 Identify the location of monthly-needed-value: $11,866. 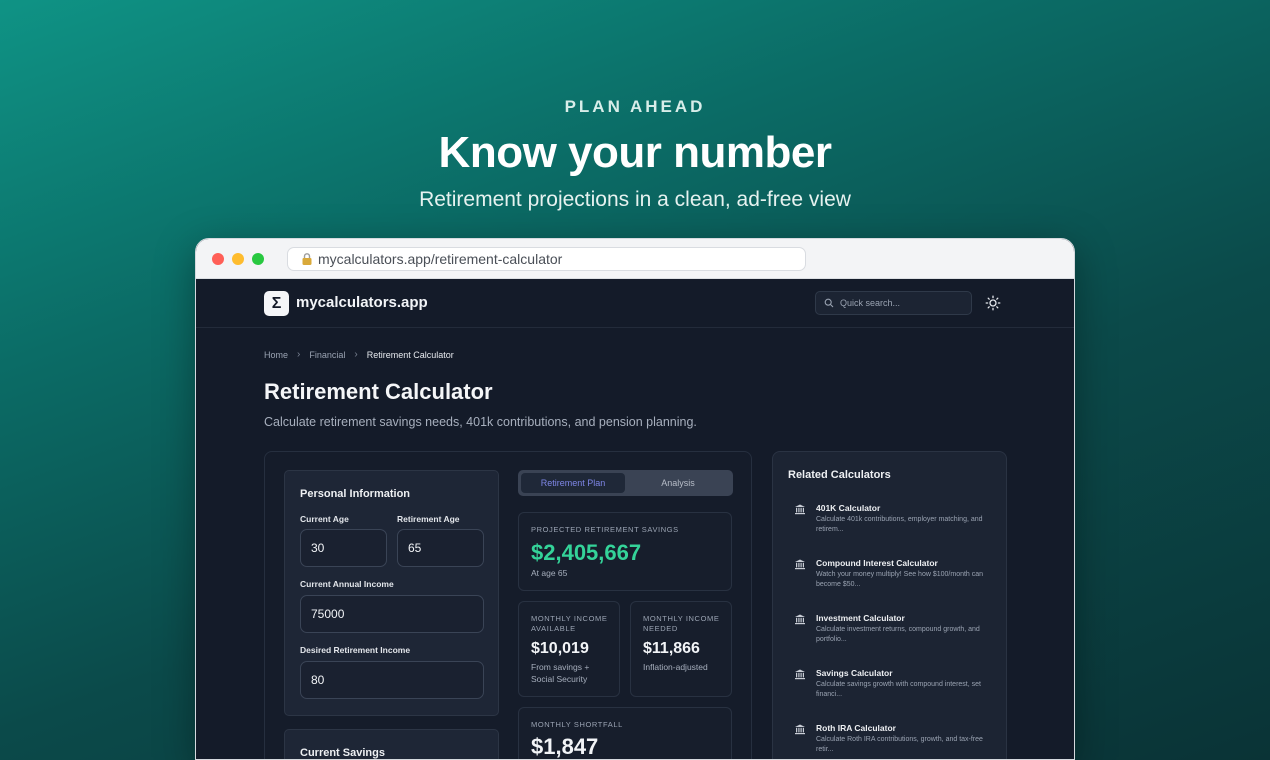
(671, 648).